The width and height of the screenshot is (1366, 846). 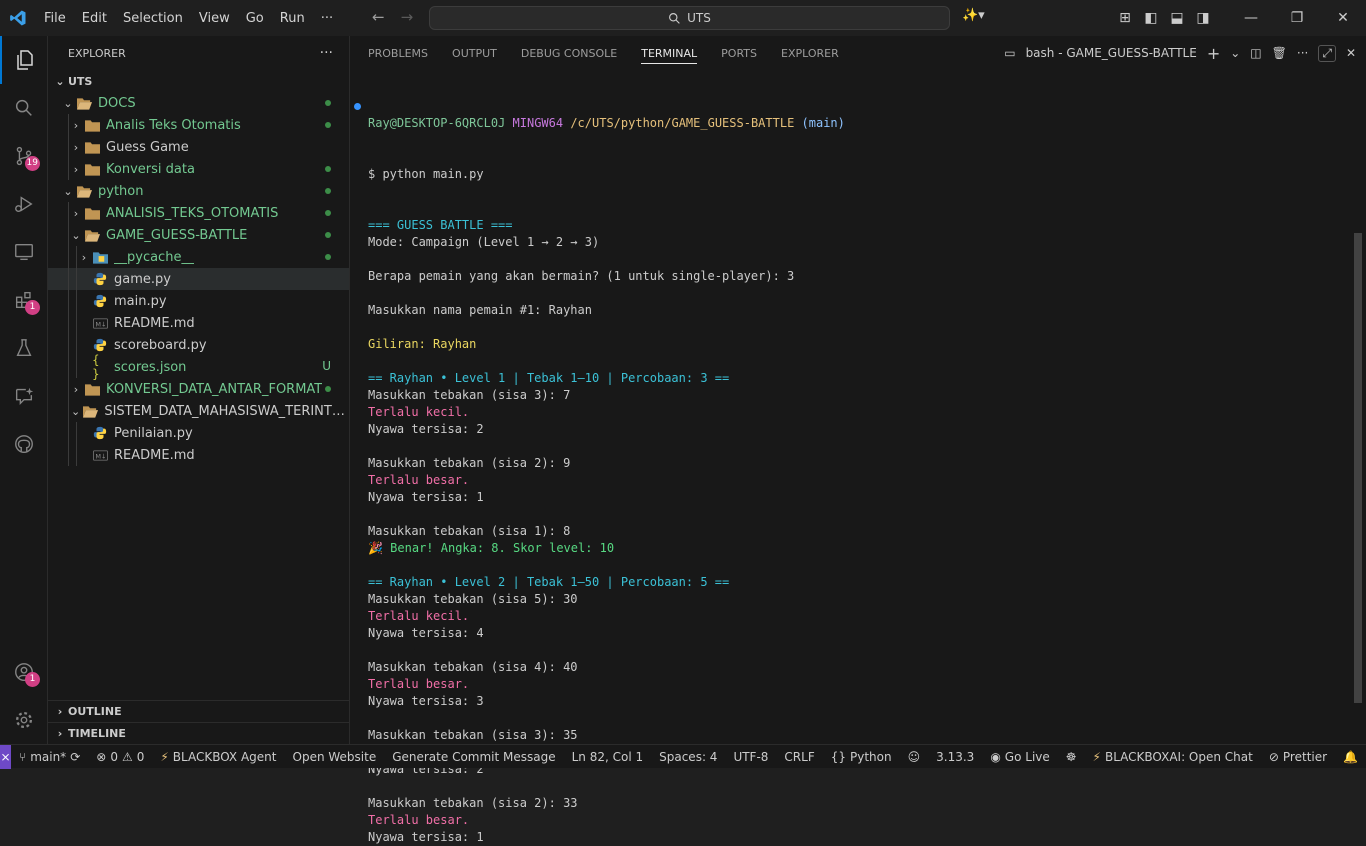 I want to click on forward-arrow-icon: →, so click(x=407, y=17).